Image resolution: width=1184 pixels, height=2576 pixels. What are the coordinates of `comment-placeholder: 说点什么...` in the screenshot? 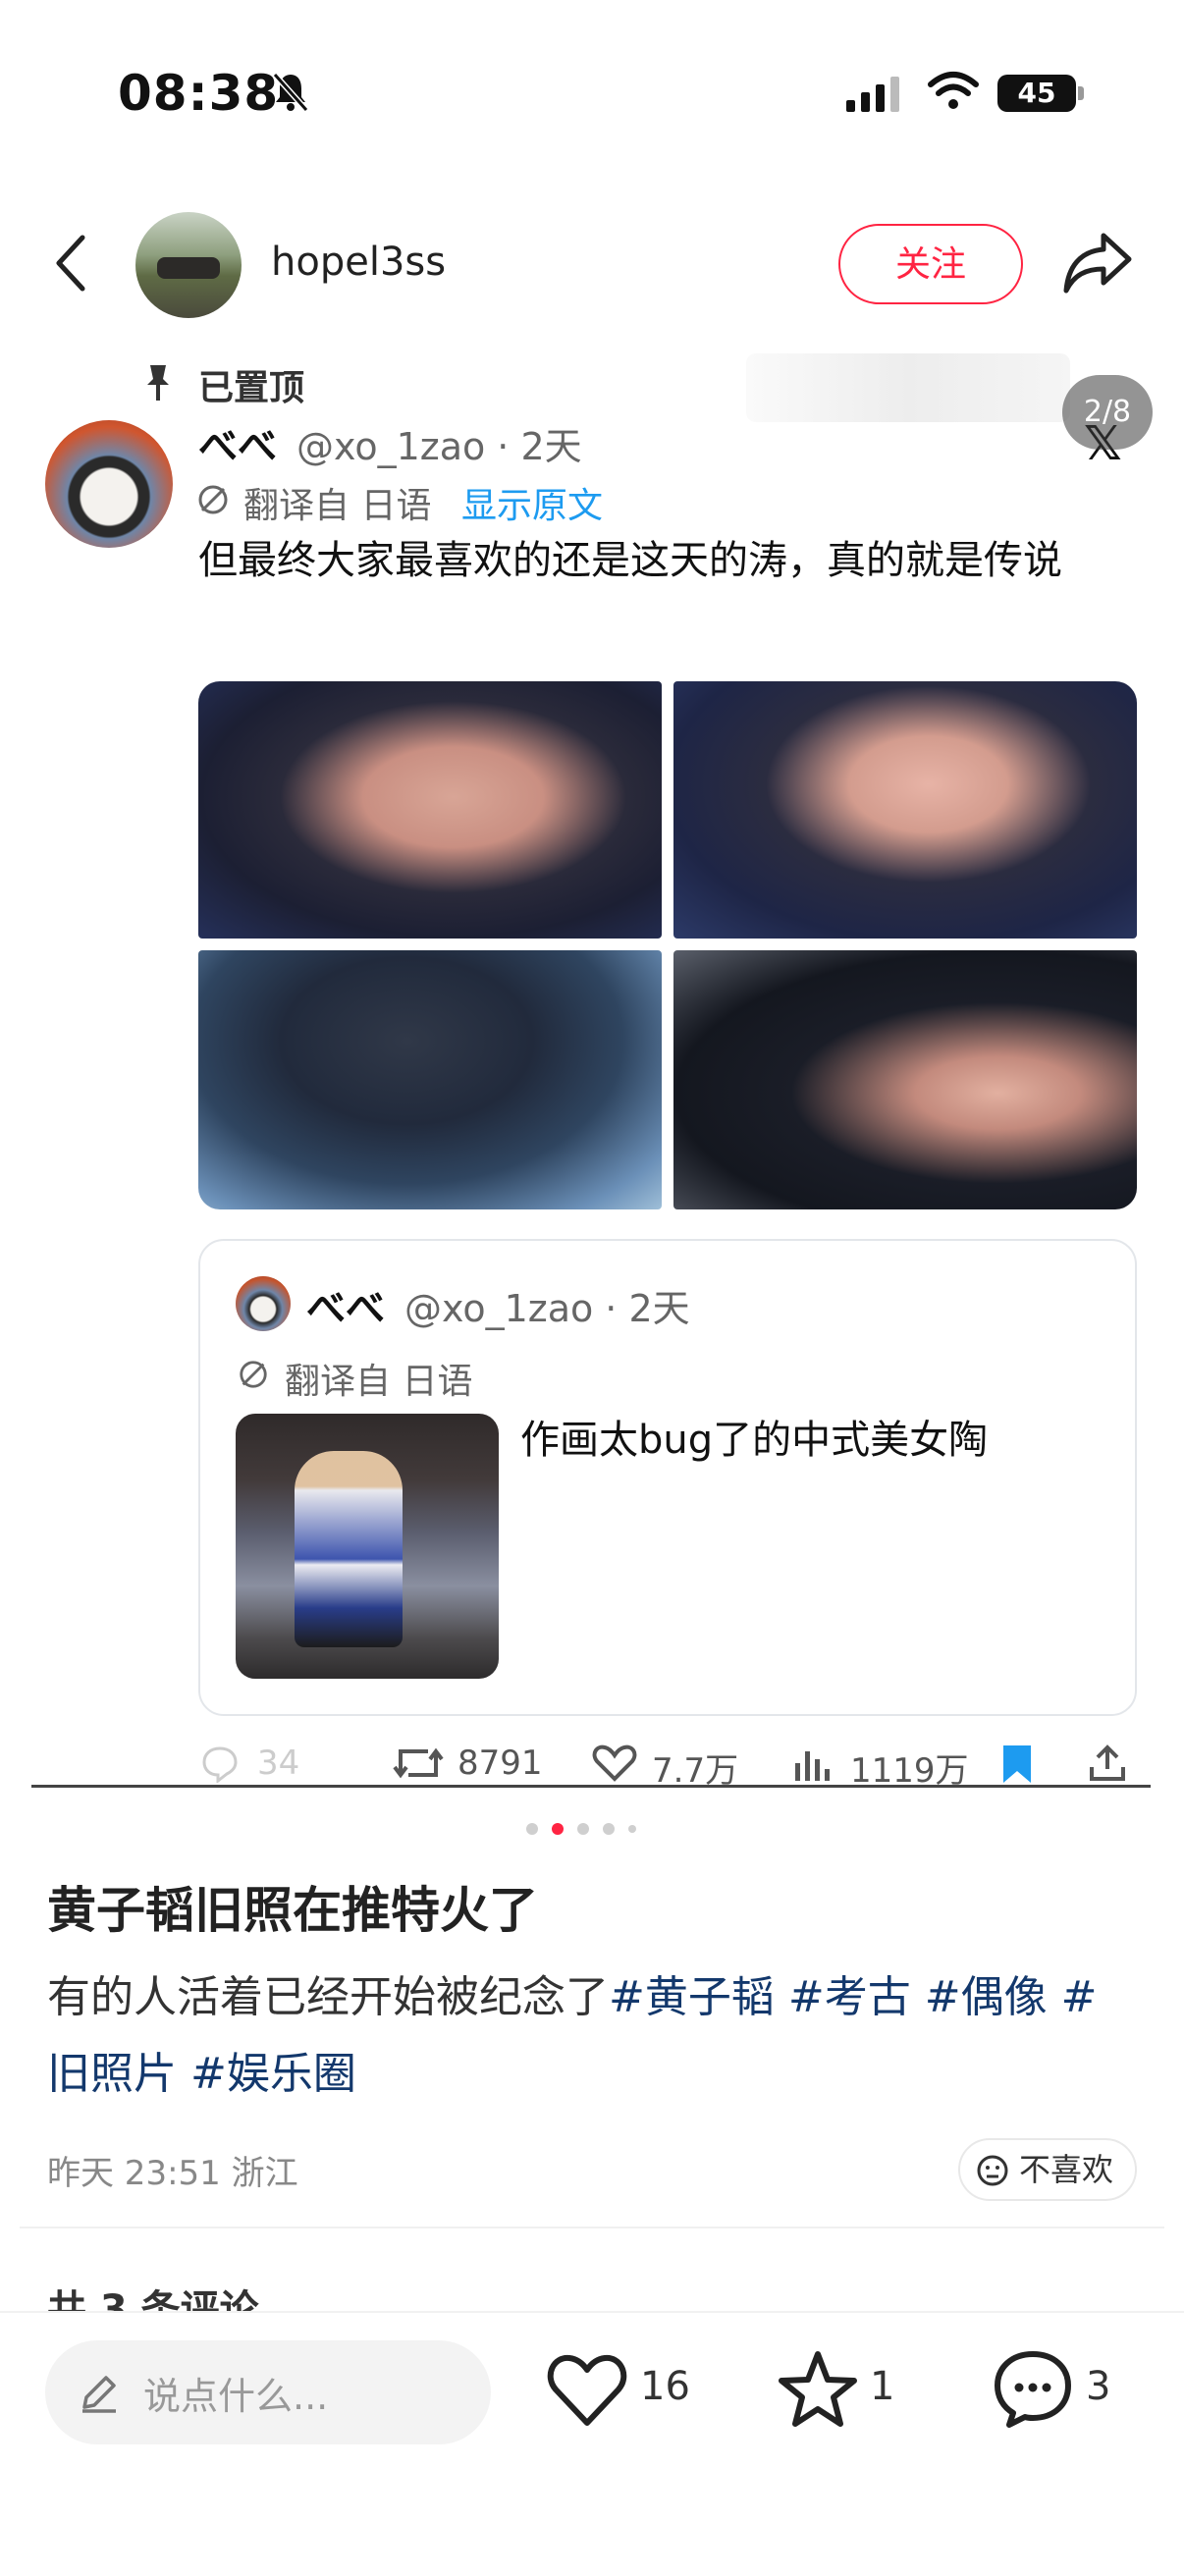 It's located at (235, 2393).